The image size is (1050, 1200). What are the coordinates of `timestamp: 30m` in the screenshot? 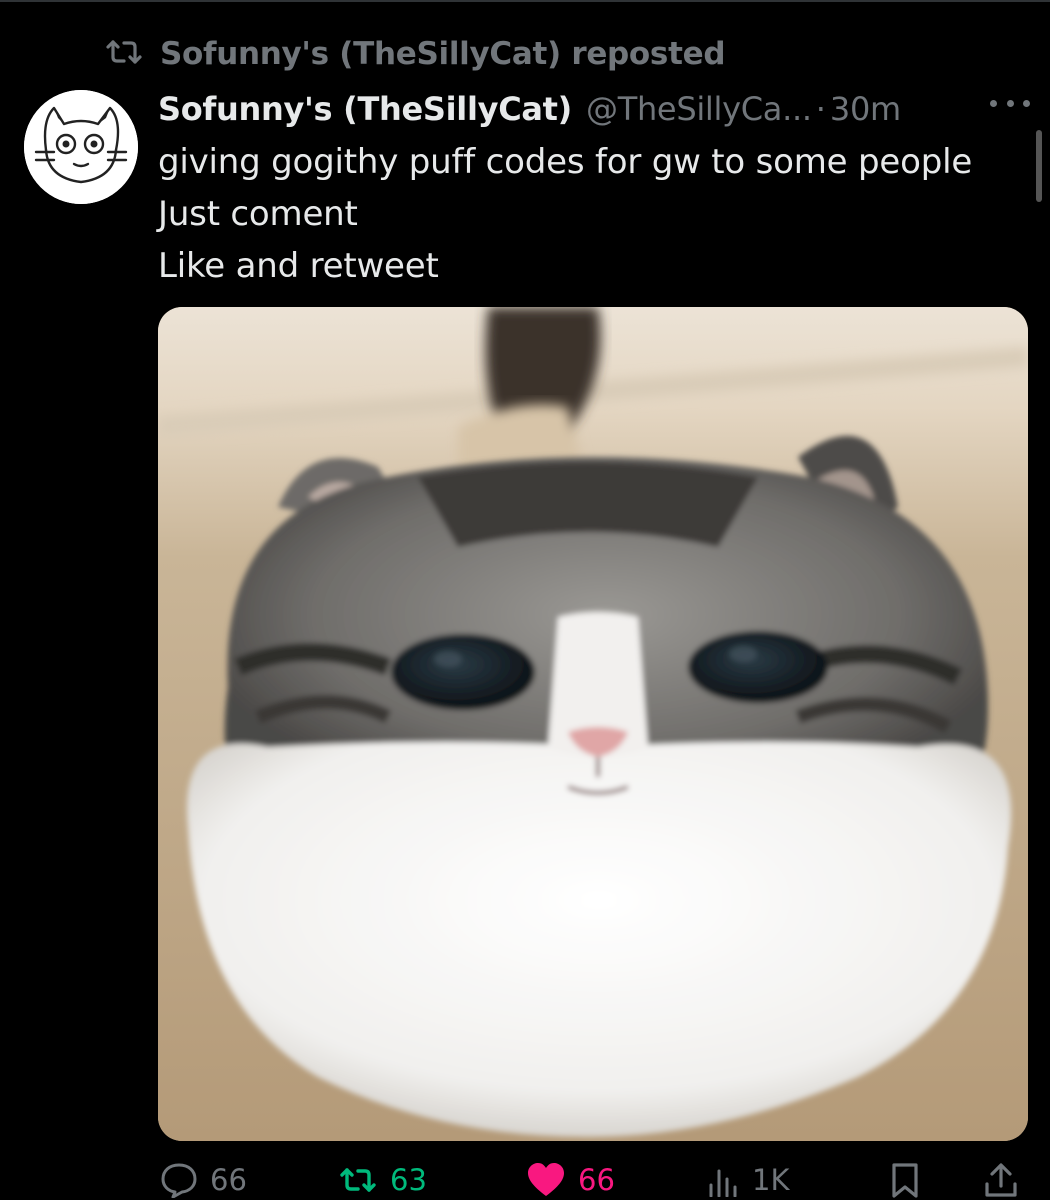 It's located at (865, 109).